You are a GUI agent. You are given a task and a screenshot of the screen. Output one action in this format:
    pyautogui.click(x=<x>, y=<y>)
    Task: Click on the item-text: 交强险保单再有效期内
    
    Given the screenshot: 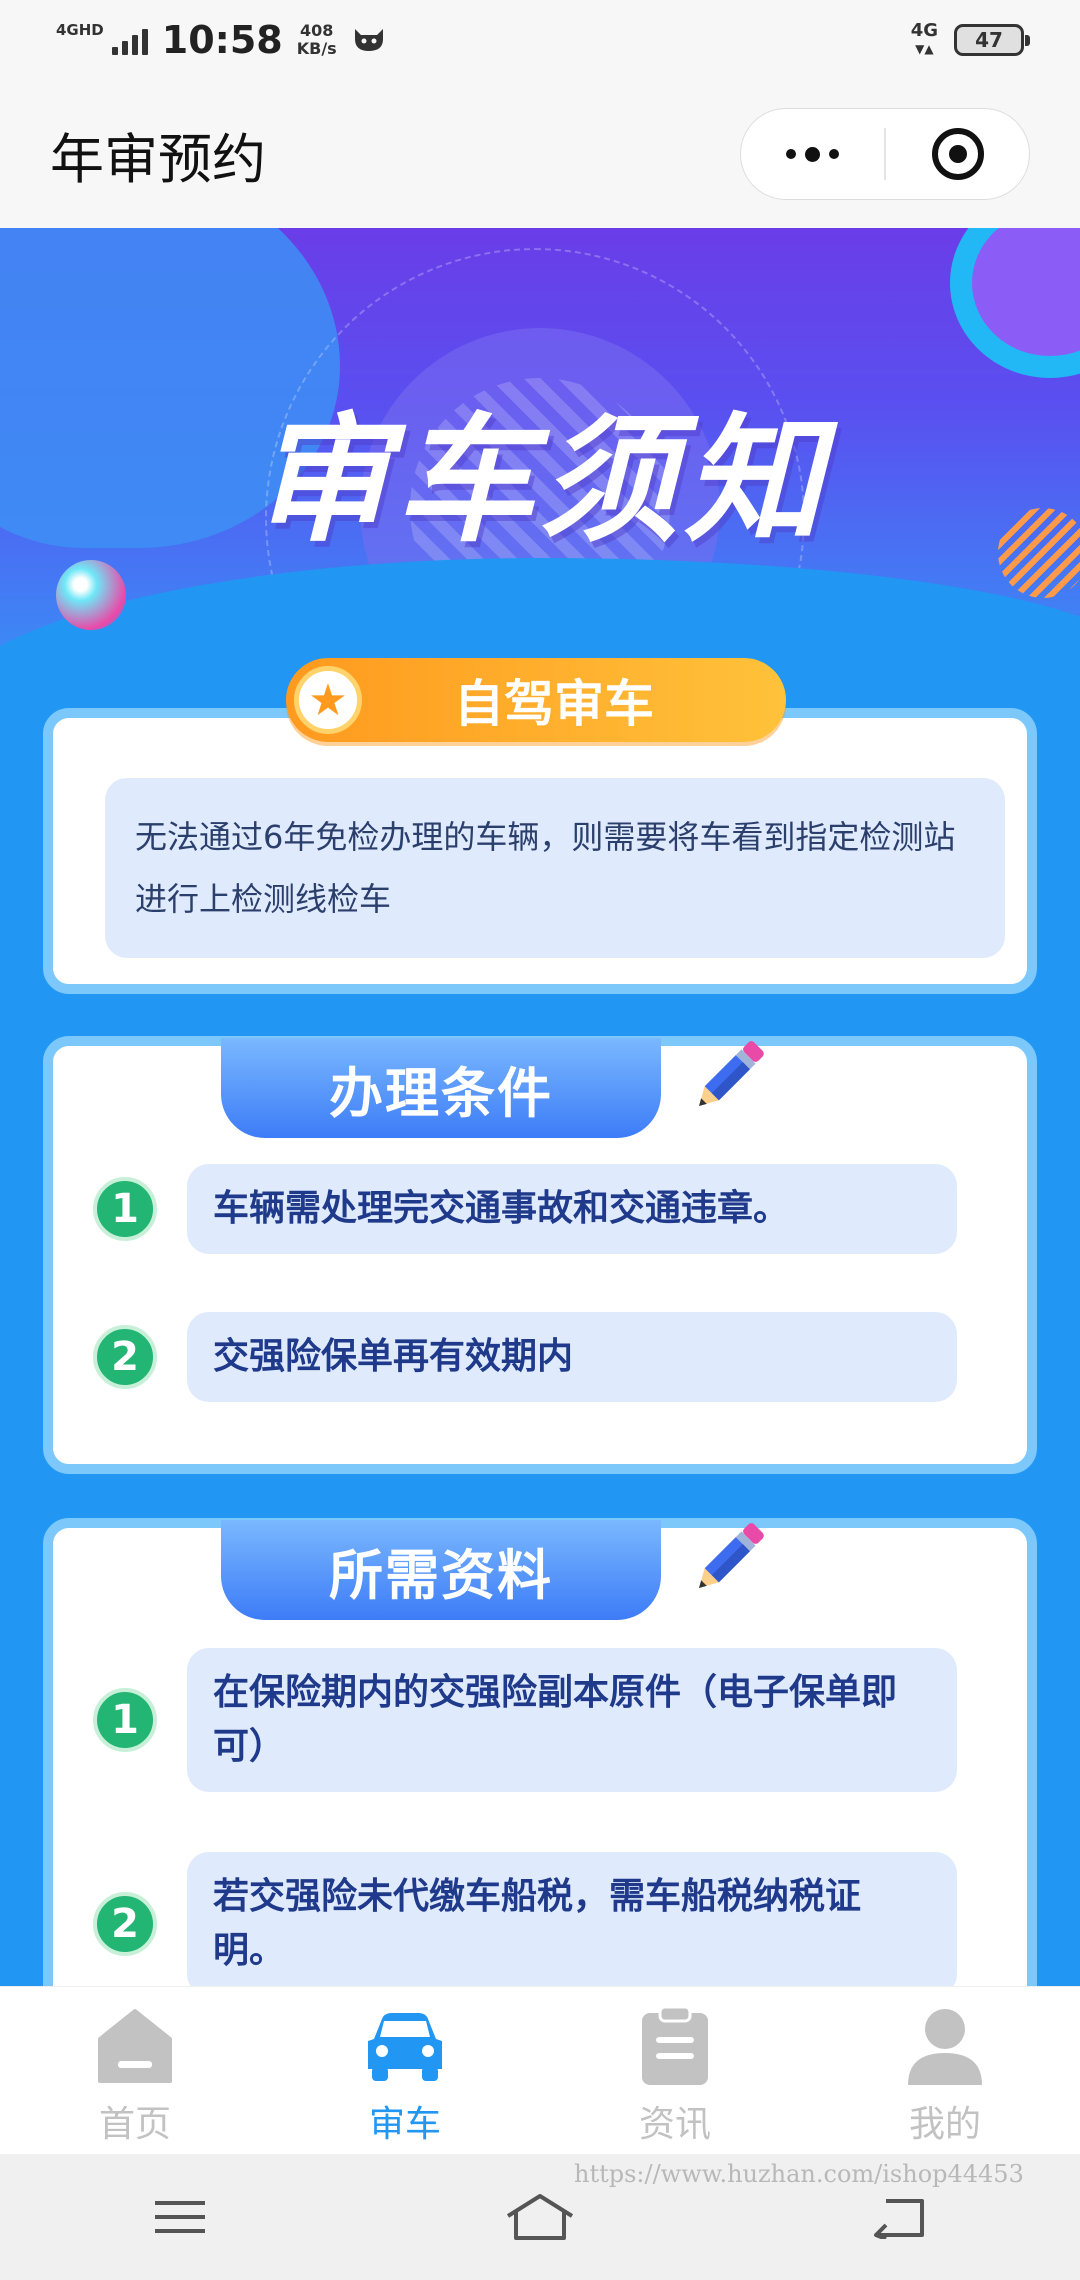 What is the action you would take?
    pyautogui.click(x=572, y=1357)
    